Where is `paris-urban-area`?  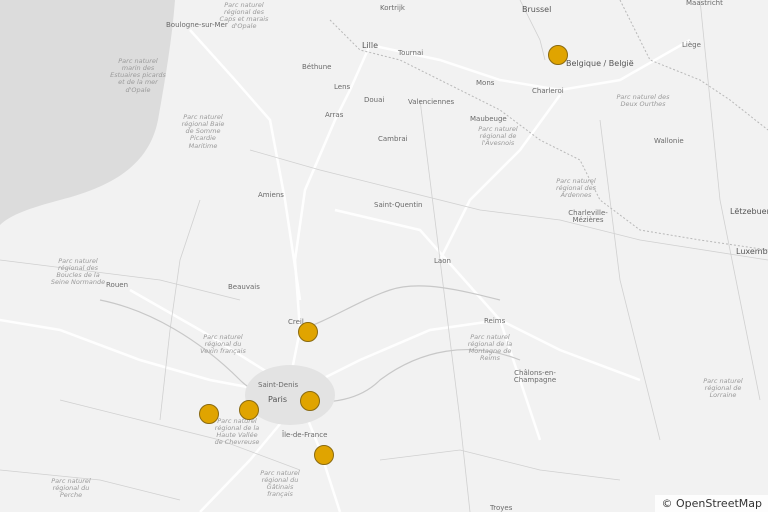
paris-urban-area is located at coordinates (290, 395).